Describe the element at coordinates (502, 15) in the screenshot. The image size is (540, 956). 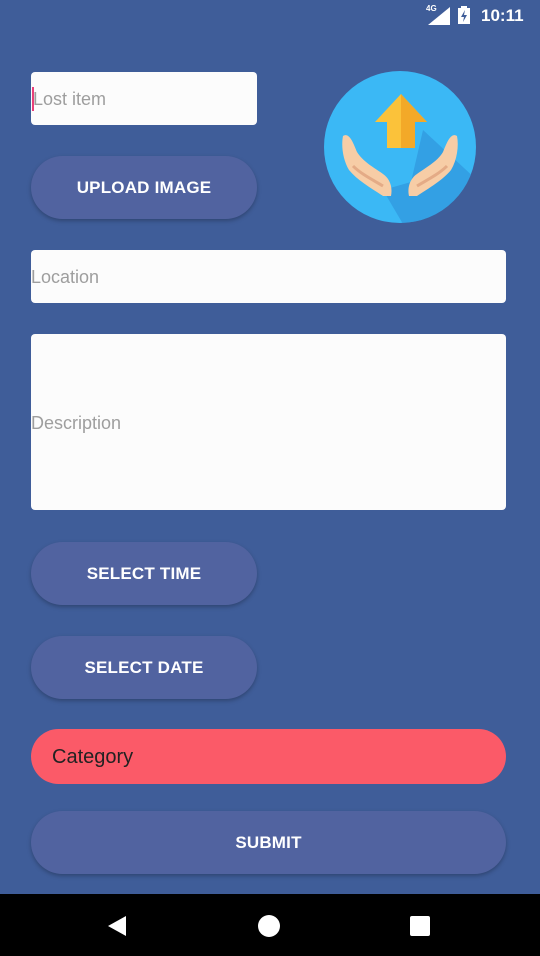
I see `clock: 10:11` at that location.